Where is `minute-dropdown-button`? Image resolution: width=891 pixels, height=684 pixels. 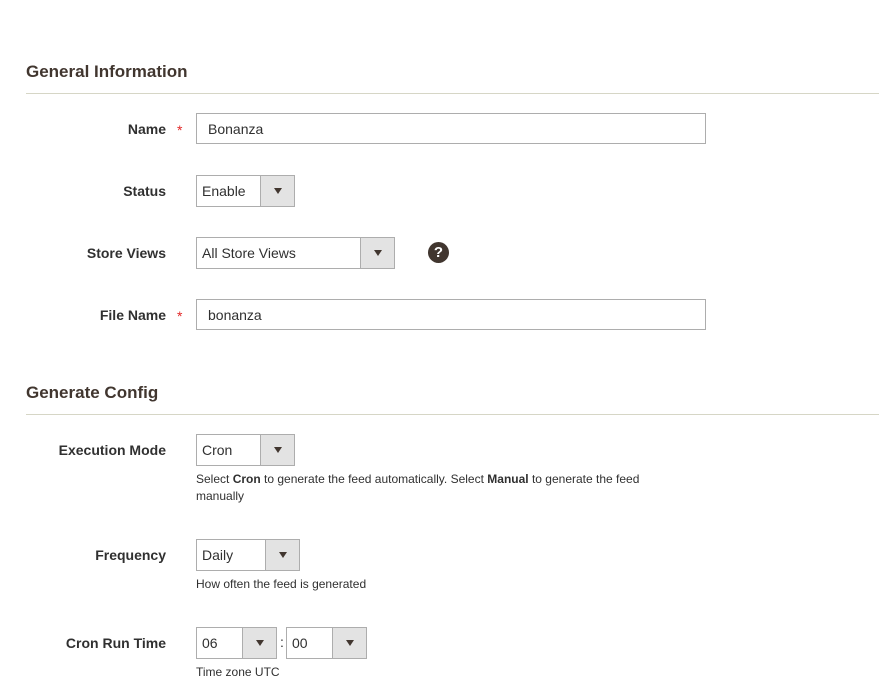 minute-dropdown-button is located at coordinates (349, 643).